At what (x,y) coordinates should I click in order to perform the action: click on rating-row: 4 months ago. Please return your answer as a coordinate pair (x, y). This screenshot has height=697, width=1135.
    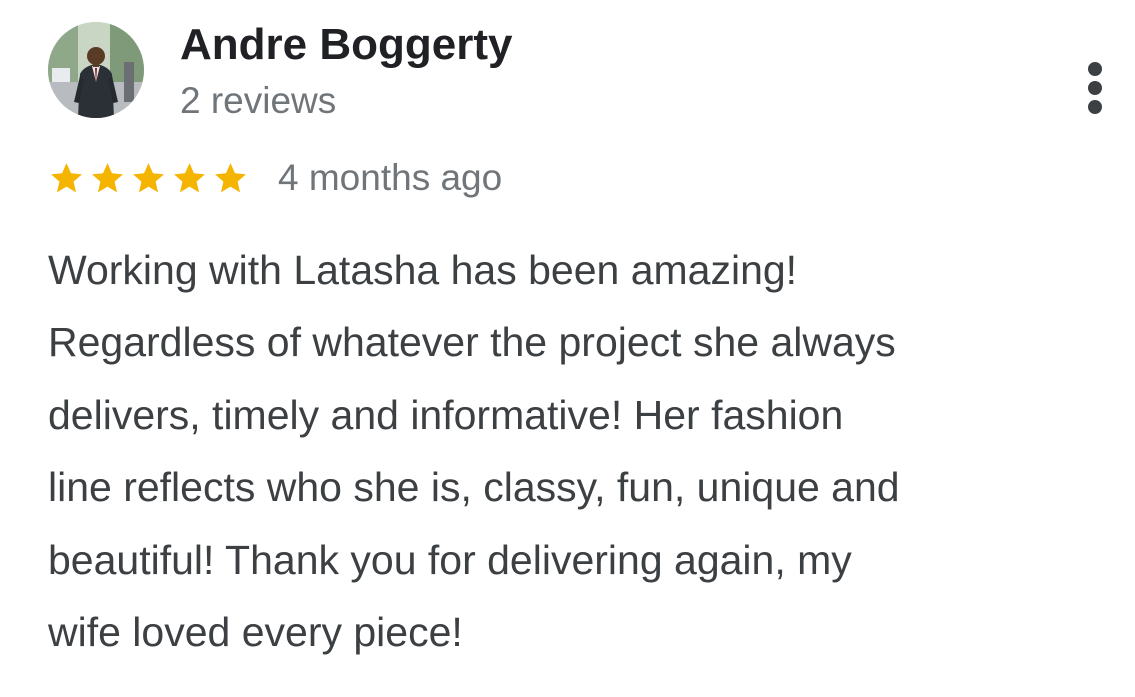
    Looking at the image, I should click on (275, 178).